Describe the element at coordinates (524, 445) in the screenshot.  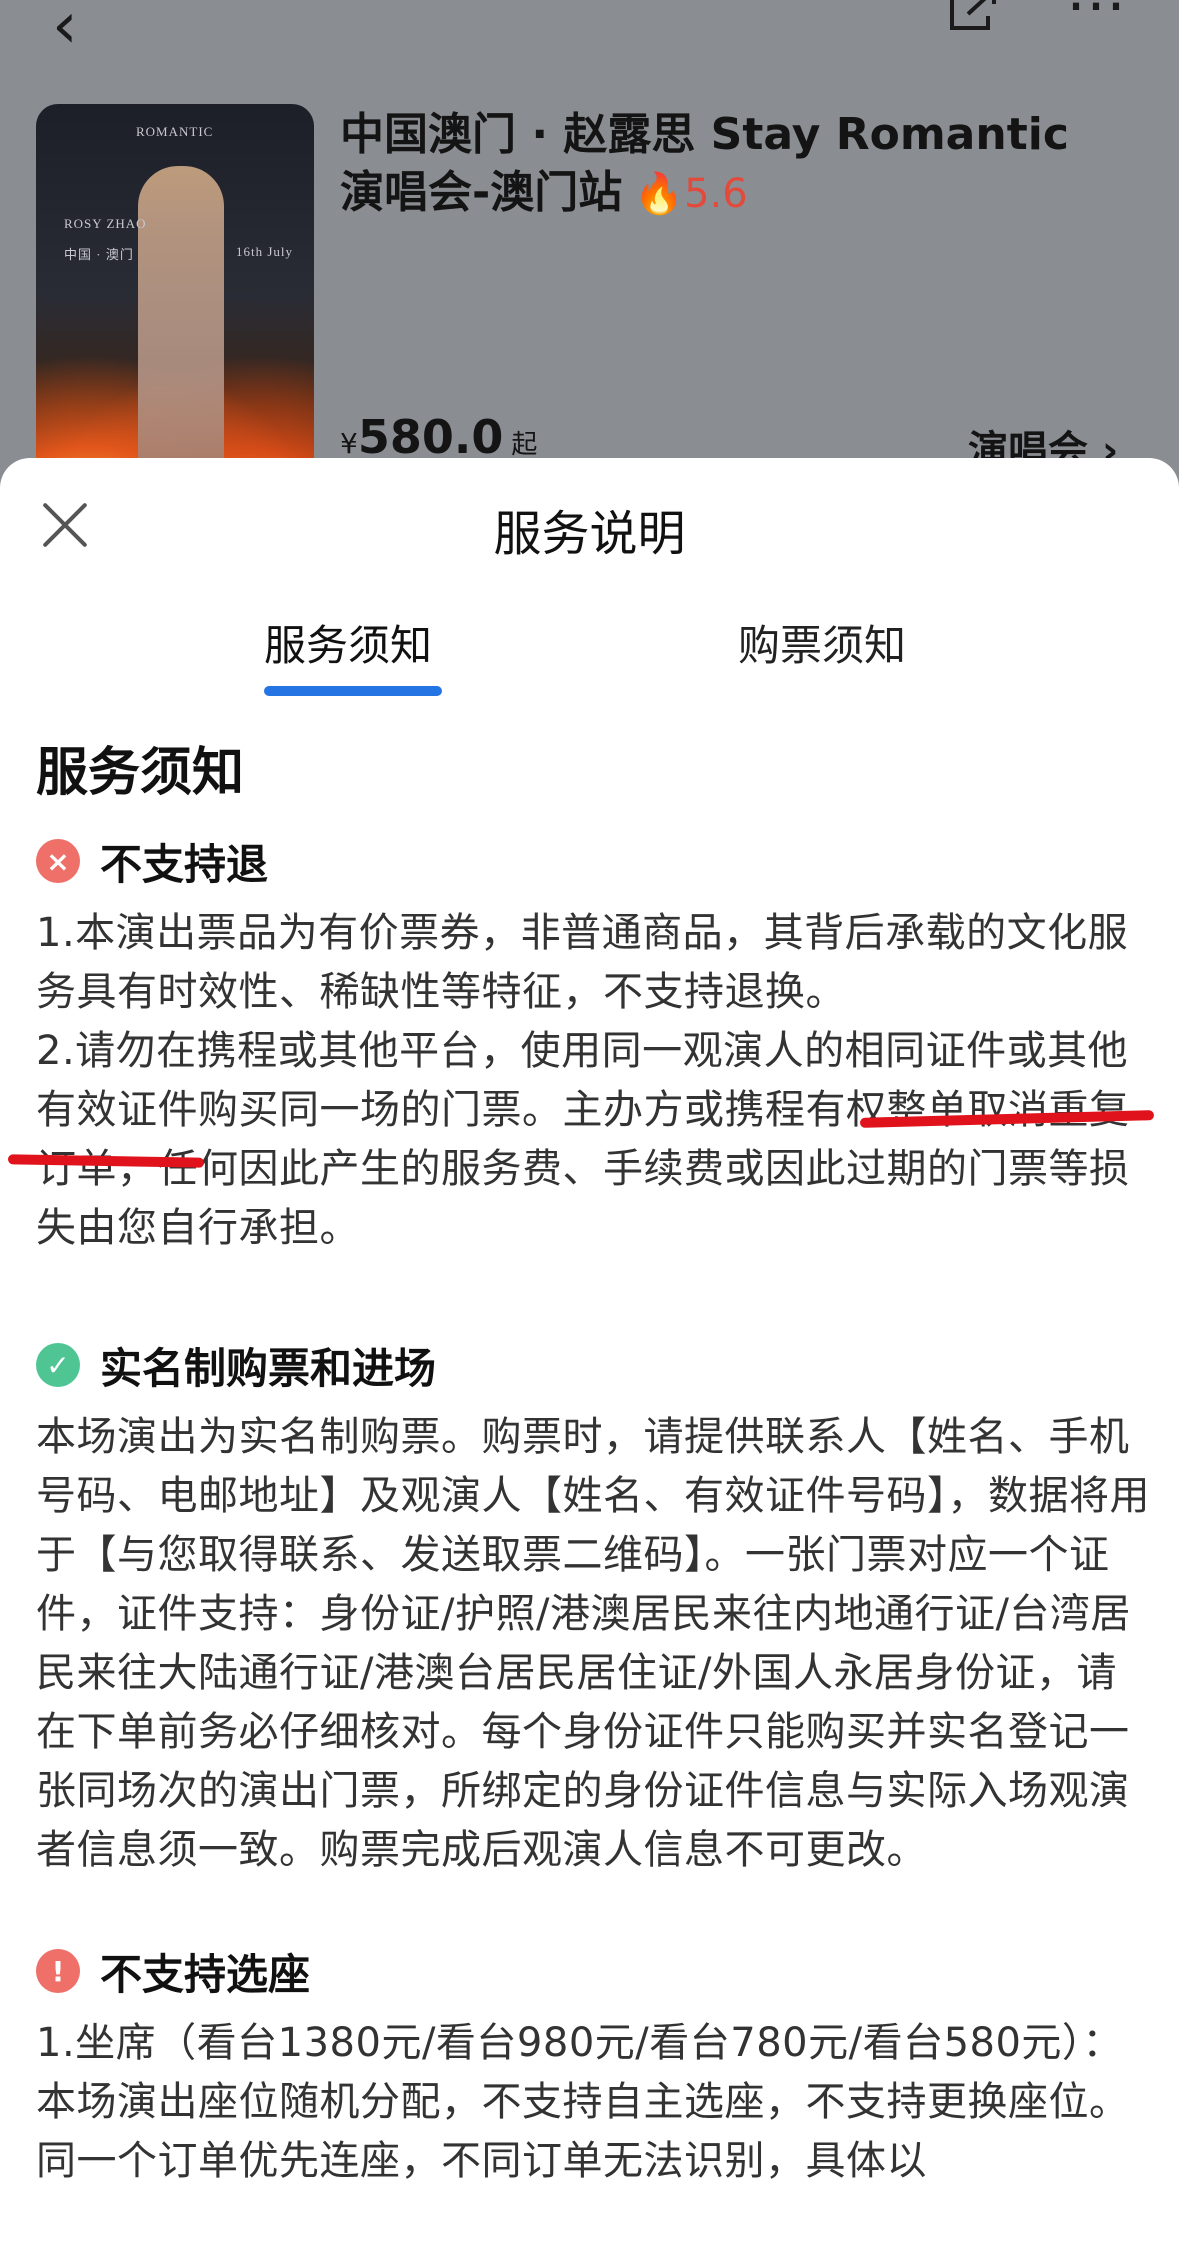
I see `price-suffix: 起` at that location.